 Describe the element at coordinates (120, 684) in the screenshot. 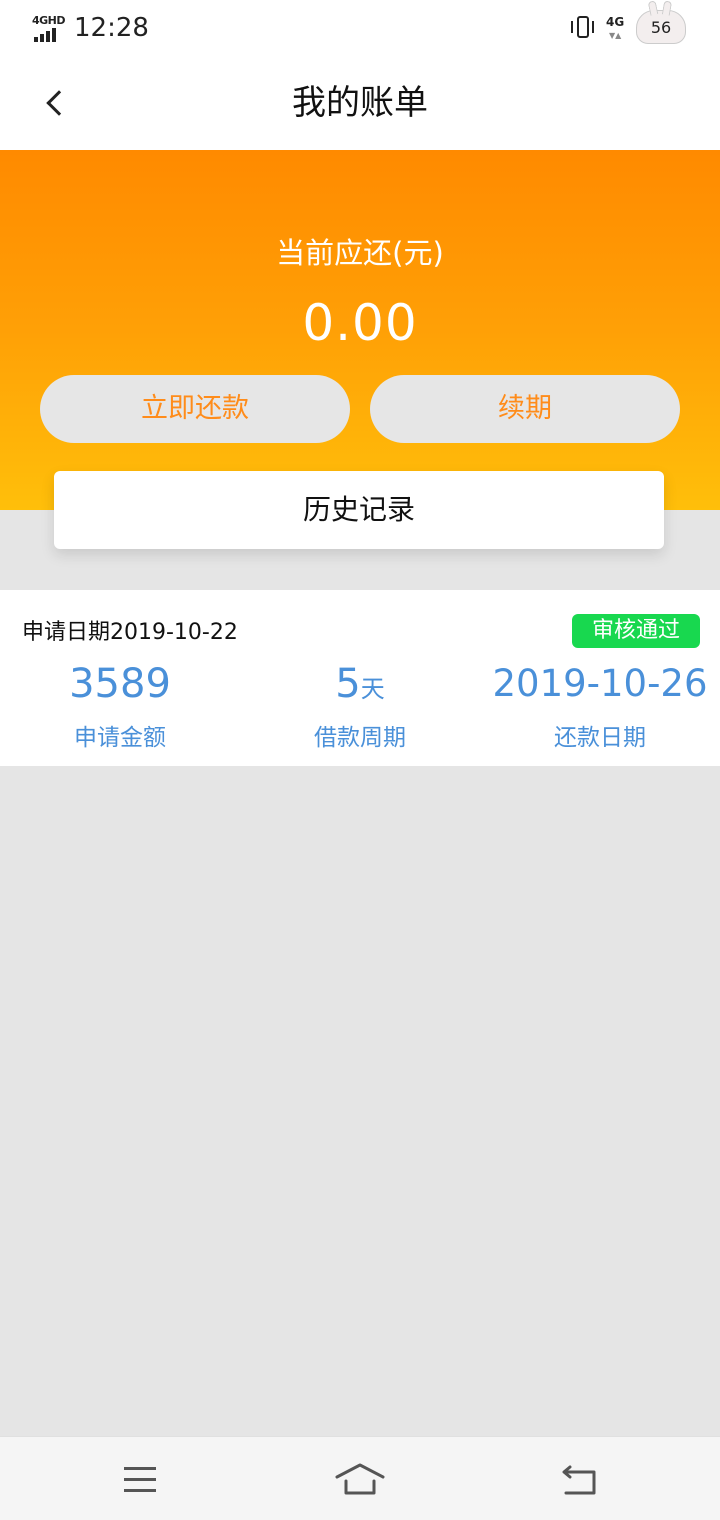

I see `apply-amount-value: 3589` at that location.